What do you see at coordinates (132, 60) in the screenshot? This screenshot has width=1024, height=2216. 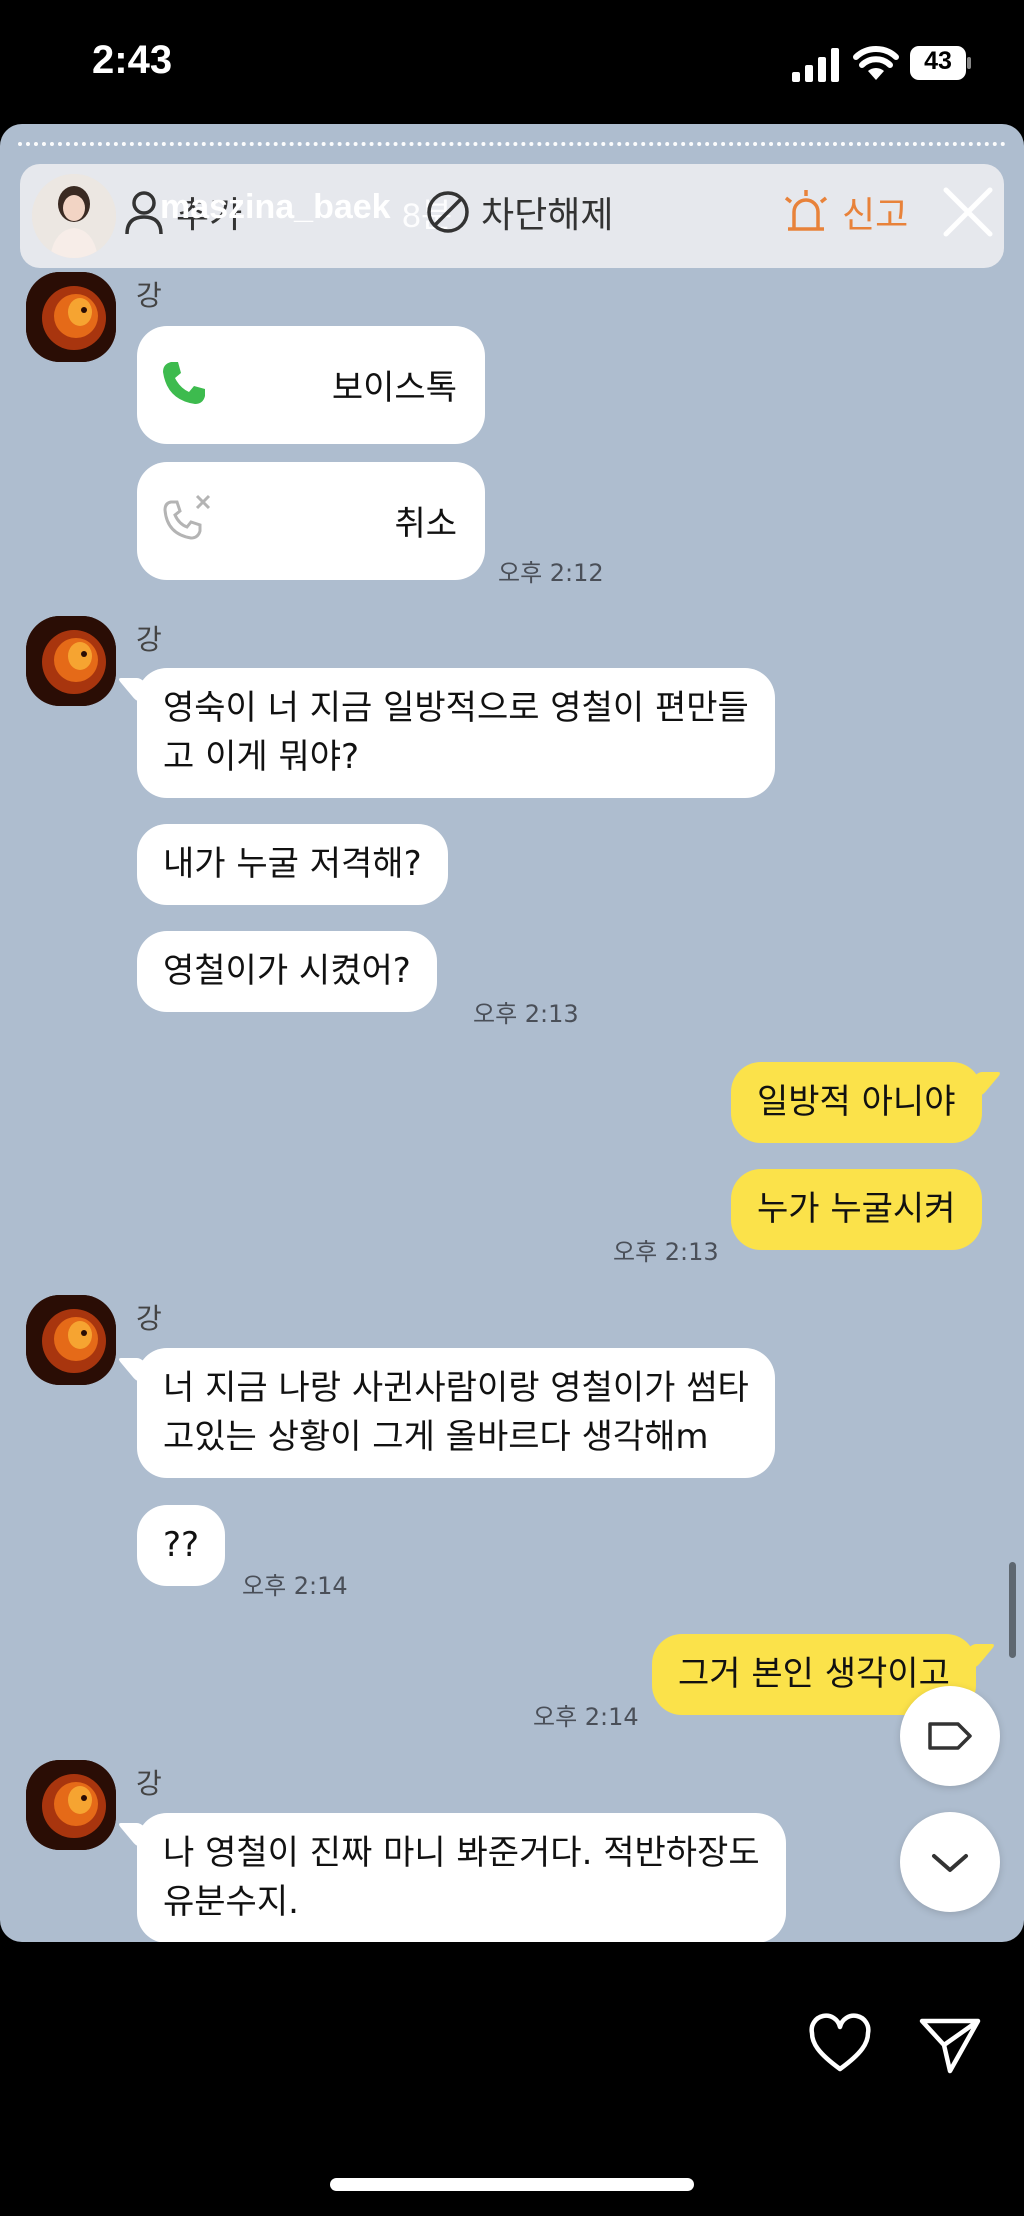 I see `status-time: 2:43` at bounding box center [132, 60].